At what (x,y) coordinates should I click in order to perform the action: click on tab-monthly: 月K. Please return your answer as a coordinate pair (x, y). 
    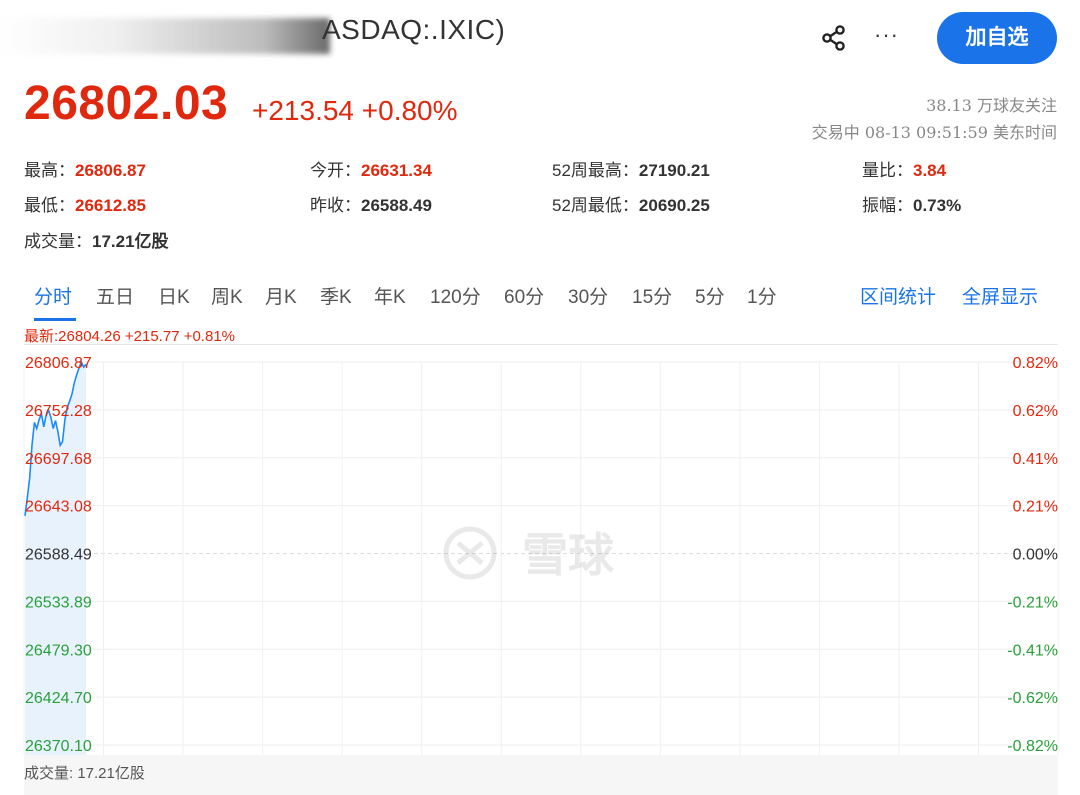
    Looking at the image, I should click on (281, 295).